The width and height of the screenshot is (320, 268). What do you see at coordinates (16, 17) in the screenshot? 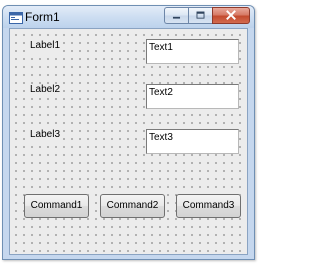
I see `form-icon` at bounding box center [16, 17].